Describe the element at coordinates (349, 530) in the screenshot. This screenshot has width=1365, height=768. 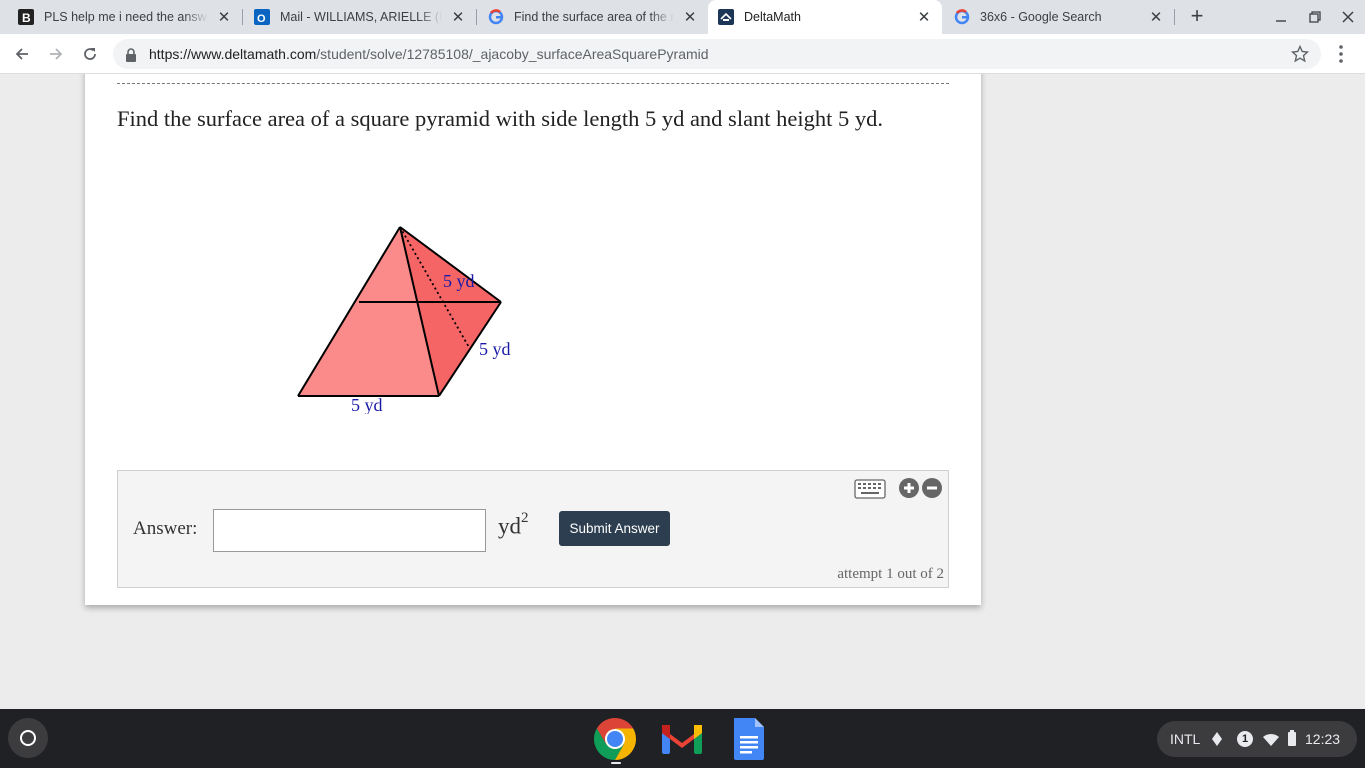
I see `answer-input` at that location.